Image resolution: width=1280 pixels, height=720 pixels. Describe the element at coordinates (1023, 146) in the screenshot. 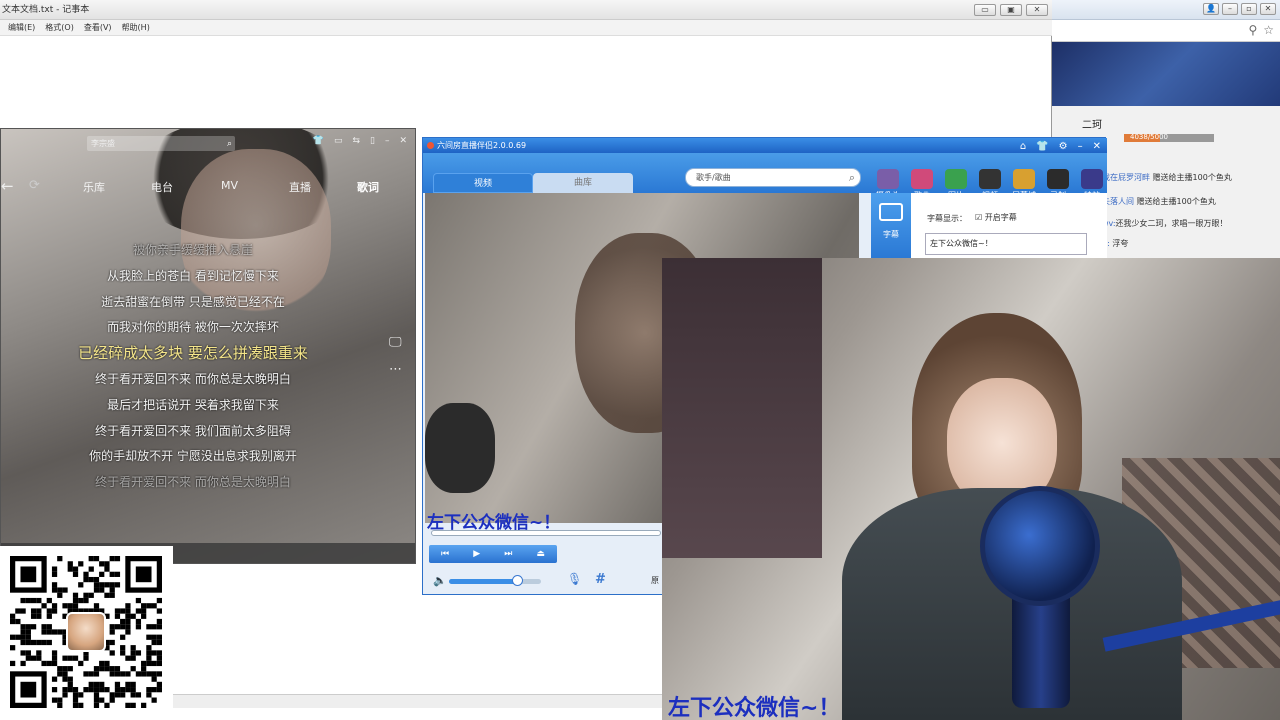

I see `home-icon: ⌂` at that location.